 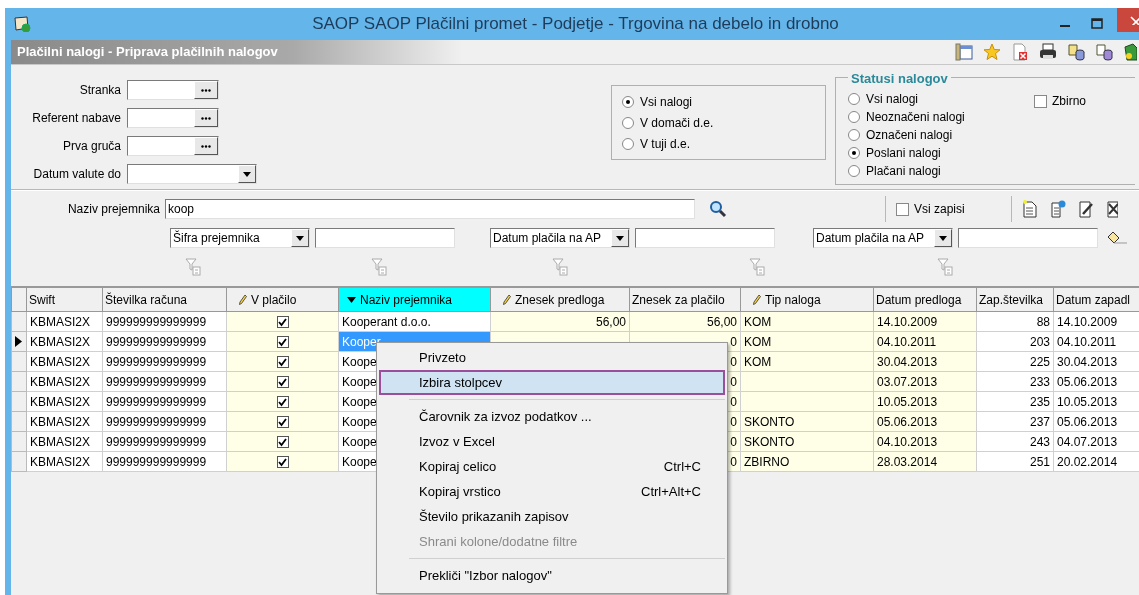 What do you see at coordinates (665, 144) in the screenshot?
I see `radio-label: V tuji d.e.` at bounding box center [665, 144].